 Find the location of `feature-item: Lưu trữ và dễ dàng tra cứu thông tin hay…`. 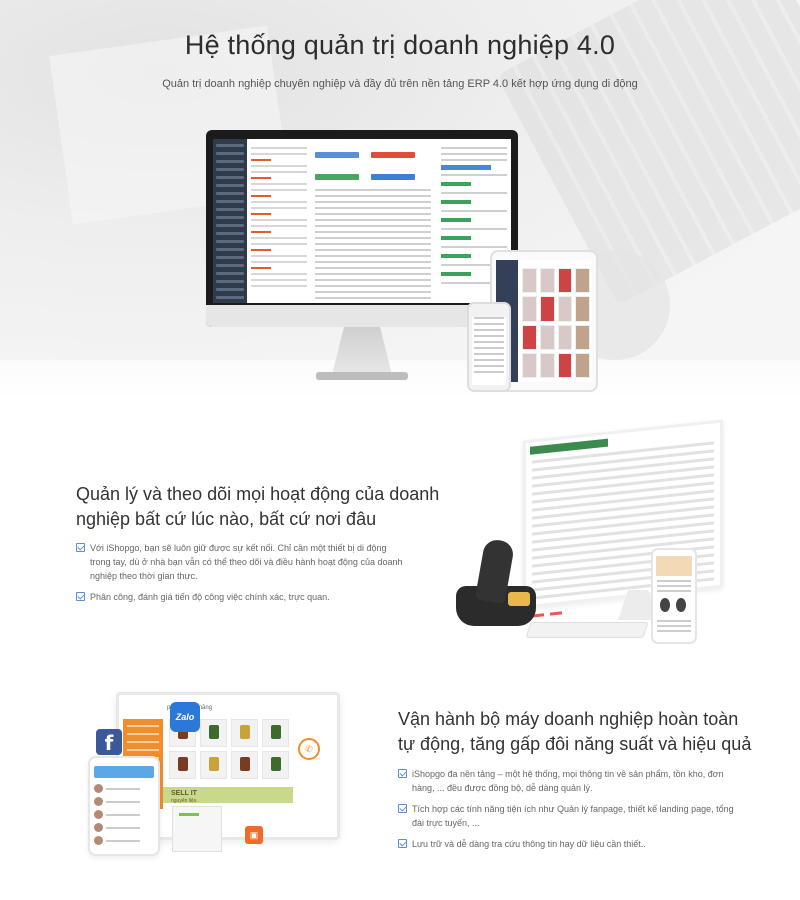

feature-item: Lưu trữ và dễ dàng tra cứu thông tin hay… is located at coordinates (570, 844).